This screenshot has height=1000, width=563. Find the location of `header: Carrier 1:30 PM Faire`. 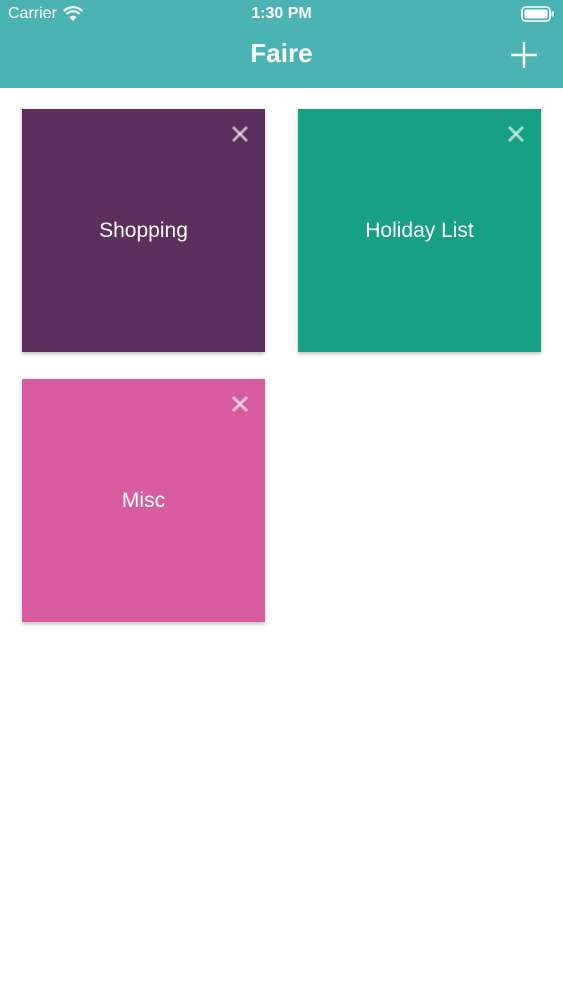

header: Carrier 1:30 PM Faire is located at coordinates (281, 44).